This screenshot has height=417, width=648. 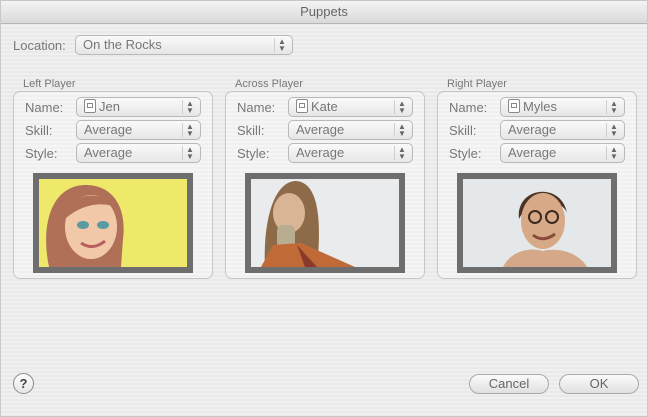 What do you see at coordinates (324, 106) in the screenshot?
I see `across-name-value: Kate` at bounding box center [324, 106].